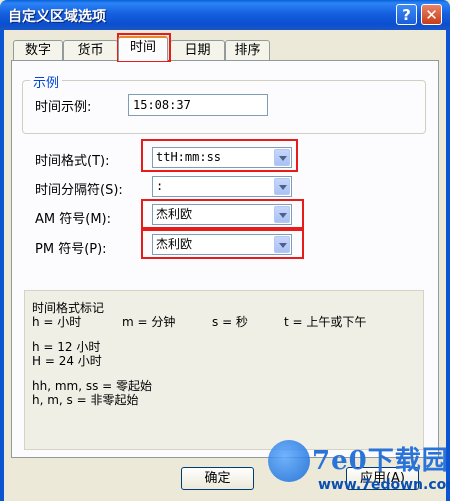  Describe the element at coordinates (38, 50) in the screenshot. I see `tab-number: 数字` at that location.